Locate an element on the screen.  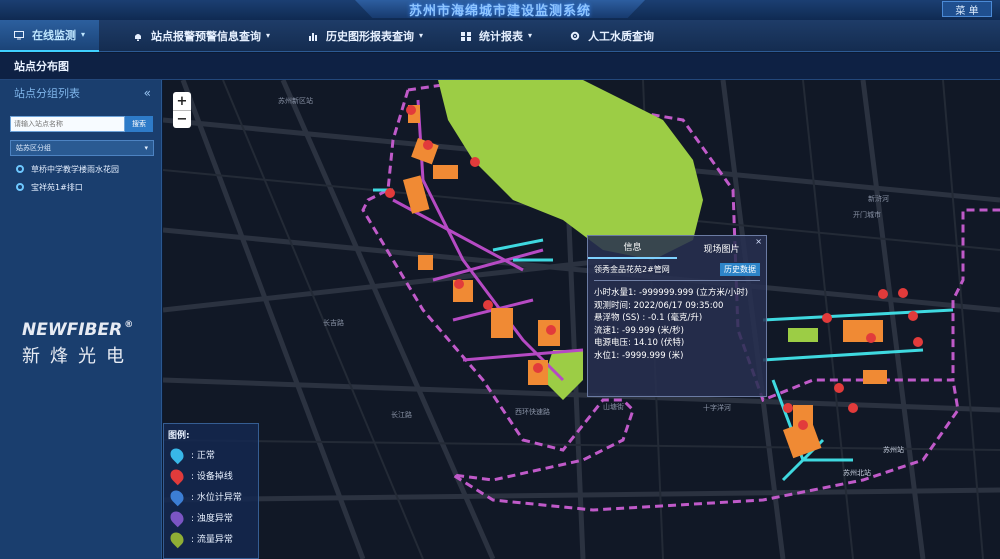
grid-icon is located at coordinates (466, 36).